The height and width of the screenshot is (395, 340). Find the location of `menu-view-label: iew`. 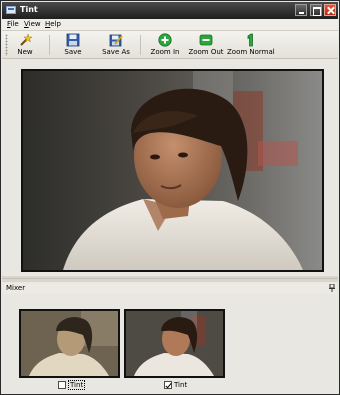

menu-view-label: iew is located at coordinates (34, 24).